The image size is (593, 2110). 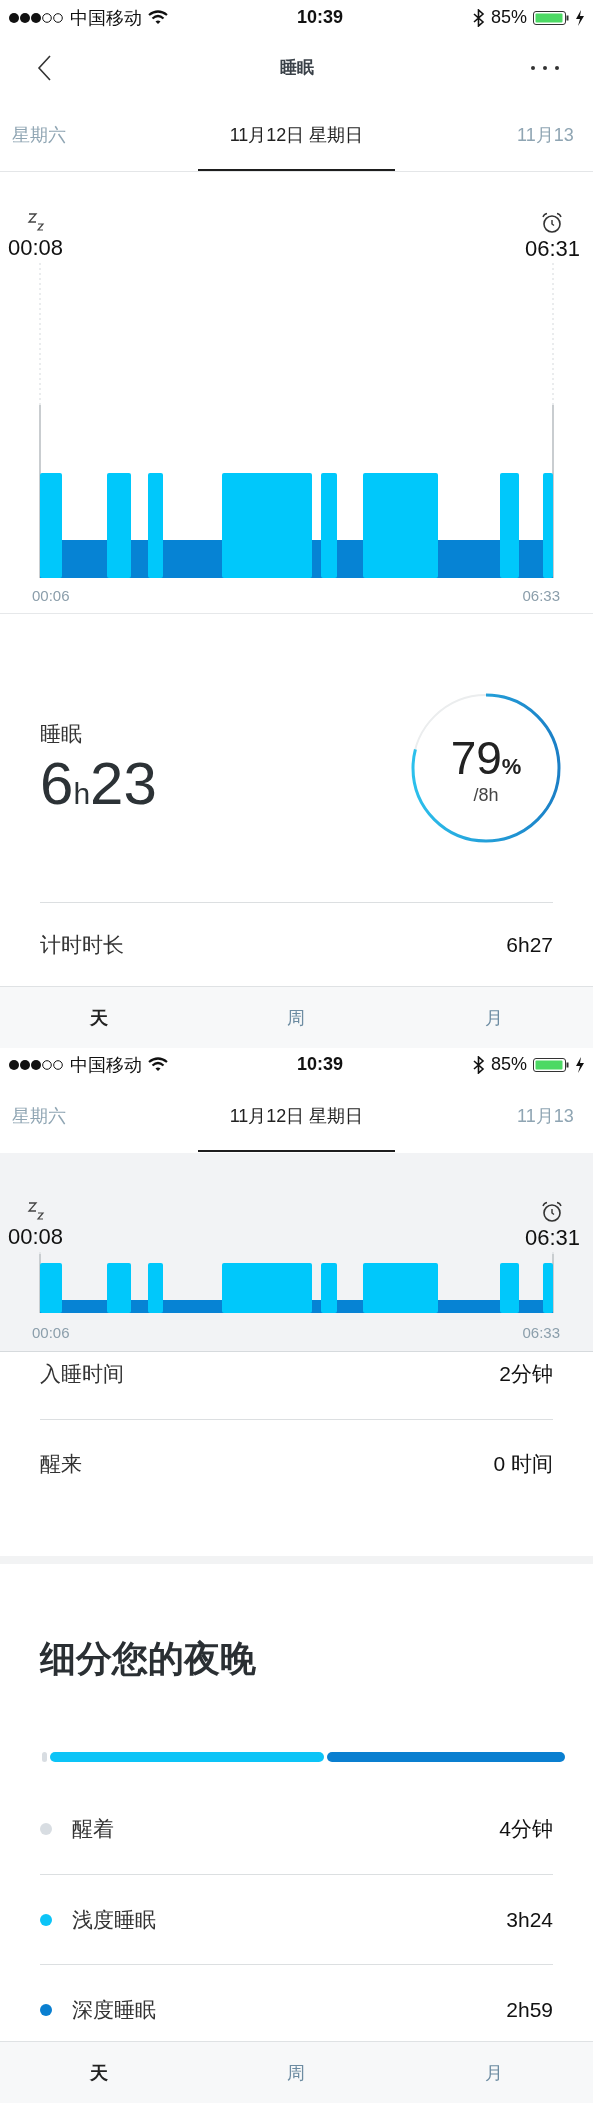 What do you see at coordinates (523, 1464) in the screenshot?
I see `row-value: 0 时间` at bounding box center [523, 1464].